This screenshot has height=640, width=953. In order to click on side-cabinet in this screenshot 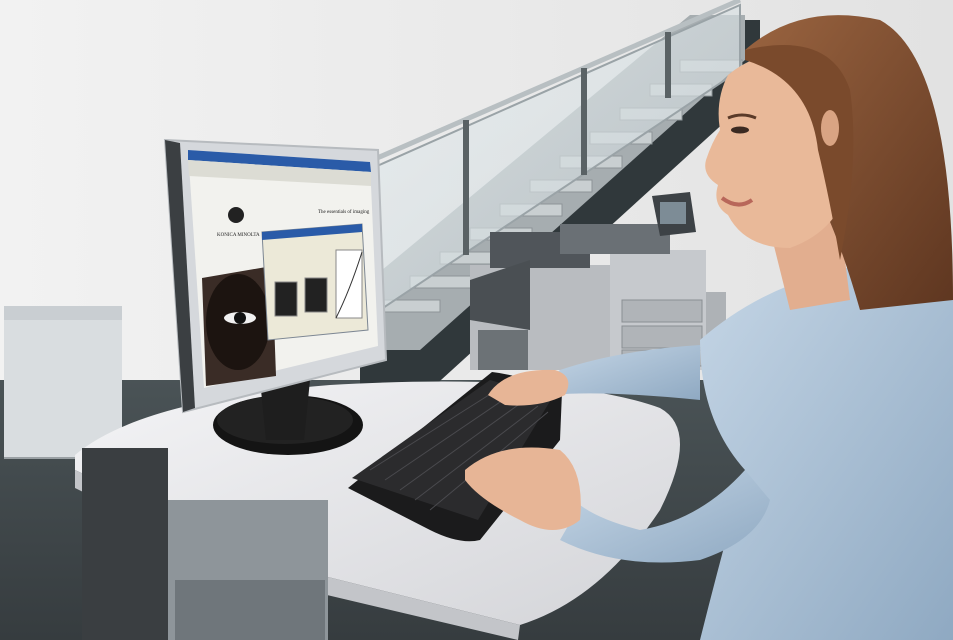, I will do `click(63, 382)`.